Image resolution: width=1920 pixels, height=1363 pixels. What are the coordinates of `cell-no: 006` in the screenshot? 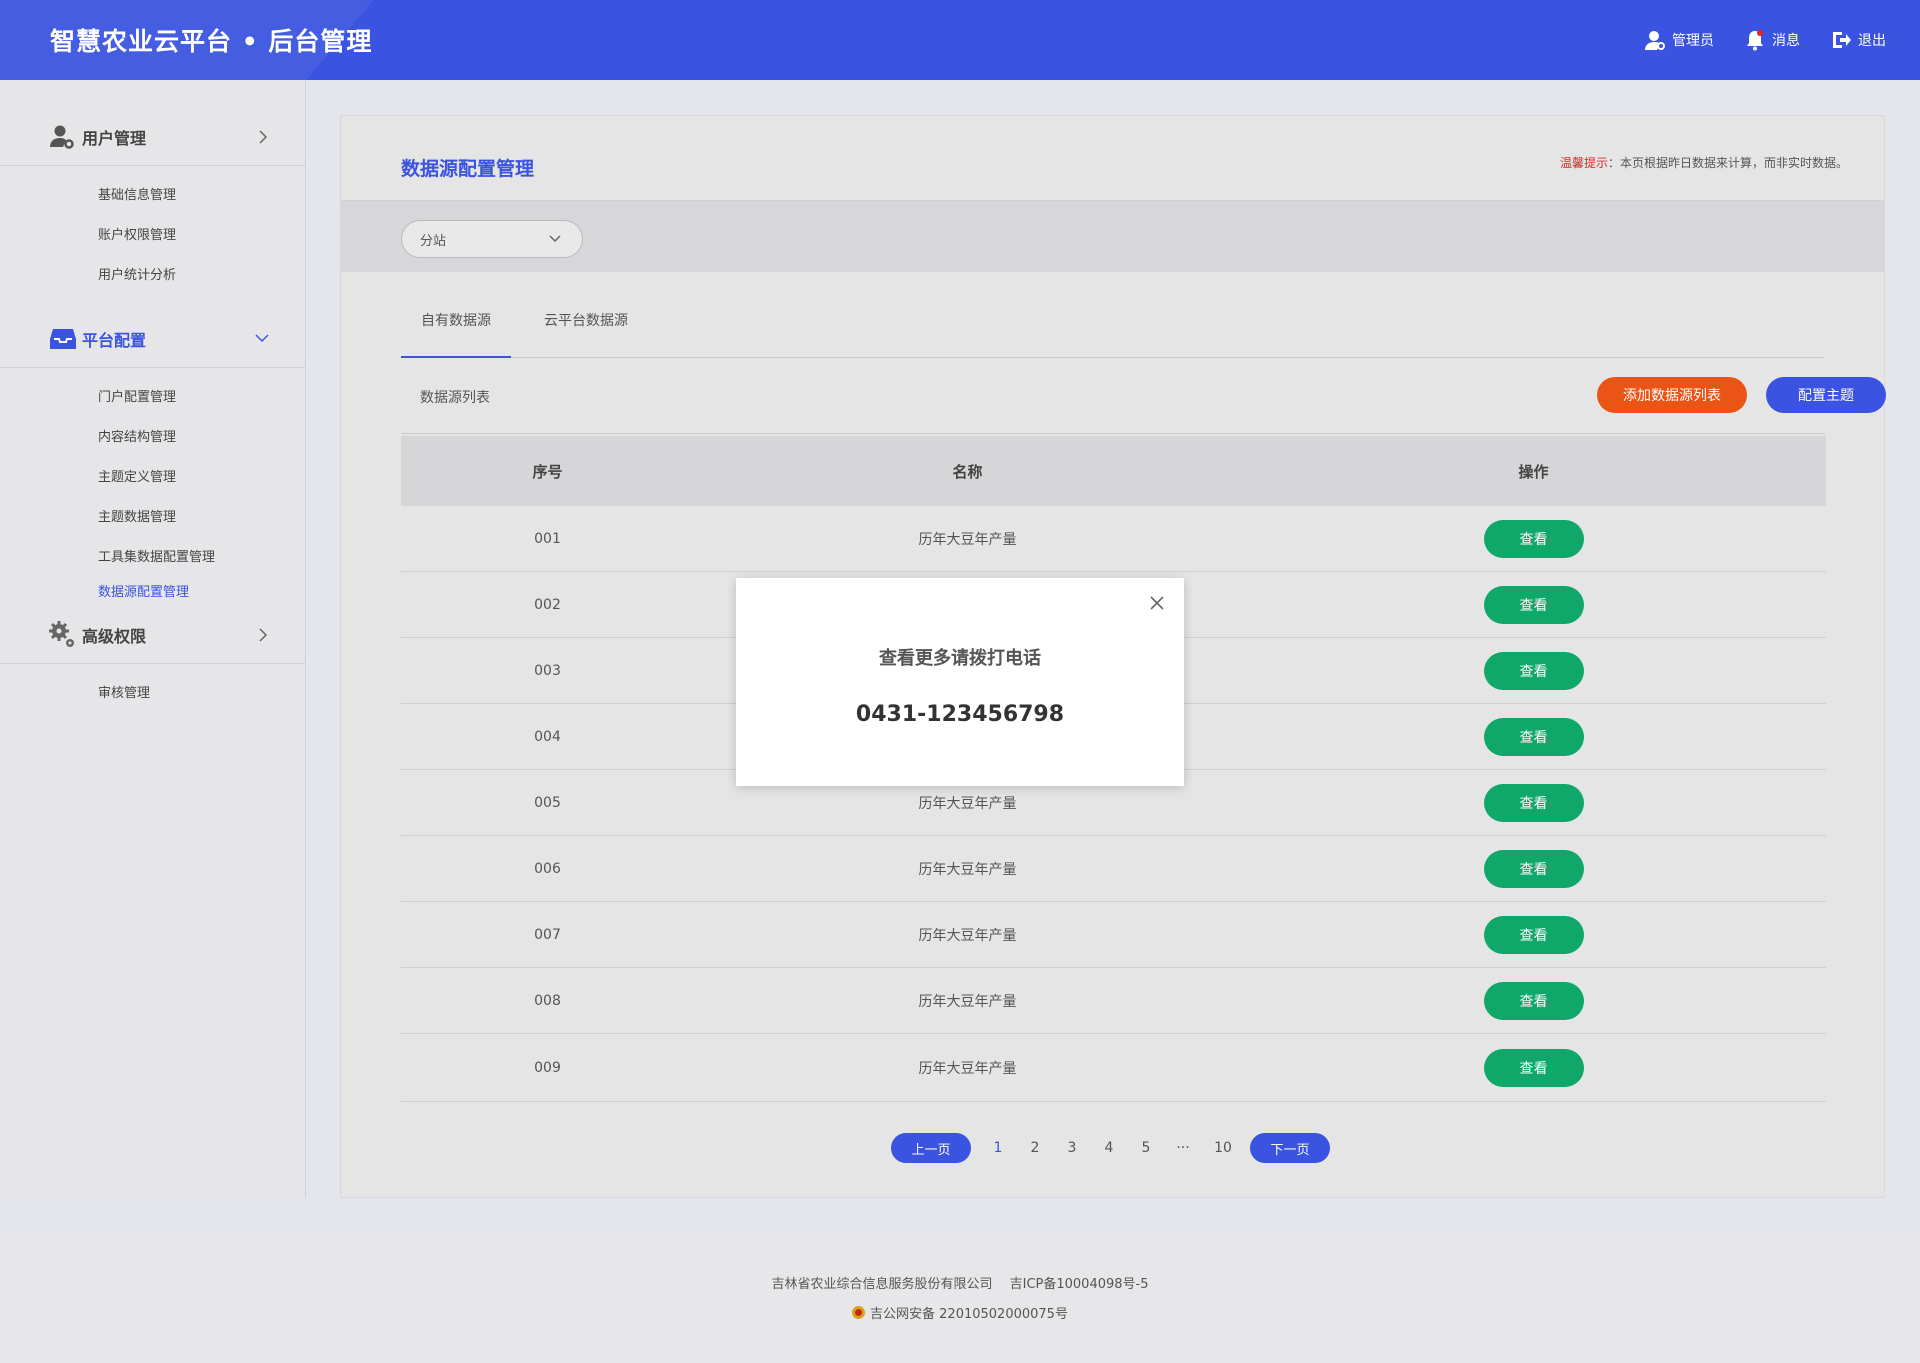 It's located at (547, 868).